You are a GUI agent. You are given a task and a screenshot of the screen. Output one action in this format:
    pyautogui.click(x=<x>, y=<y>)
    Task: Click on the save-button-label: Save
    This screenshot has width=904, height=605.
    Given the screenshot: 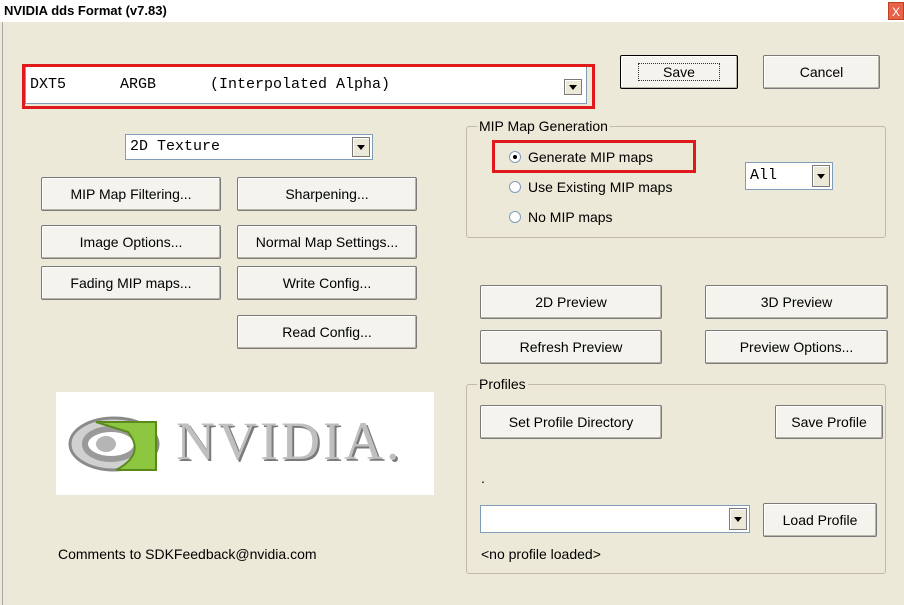 What is the action you would take?
    pyautogui.click(x=679, y=72)
    